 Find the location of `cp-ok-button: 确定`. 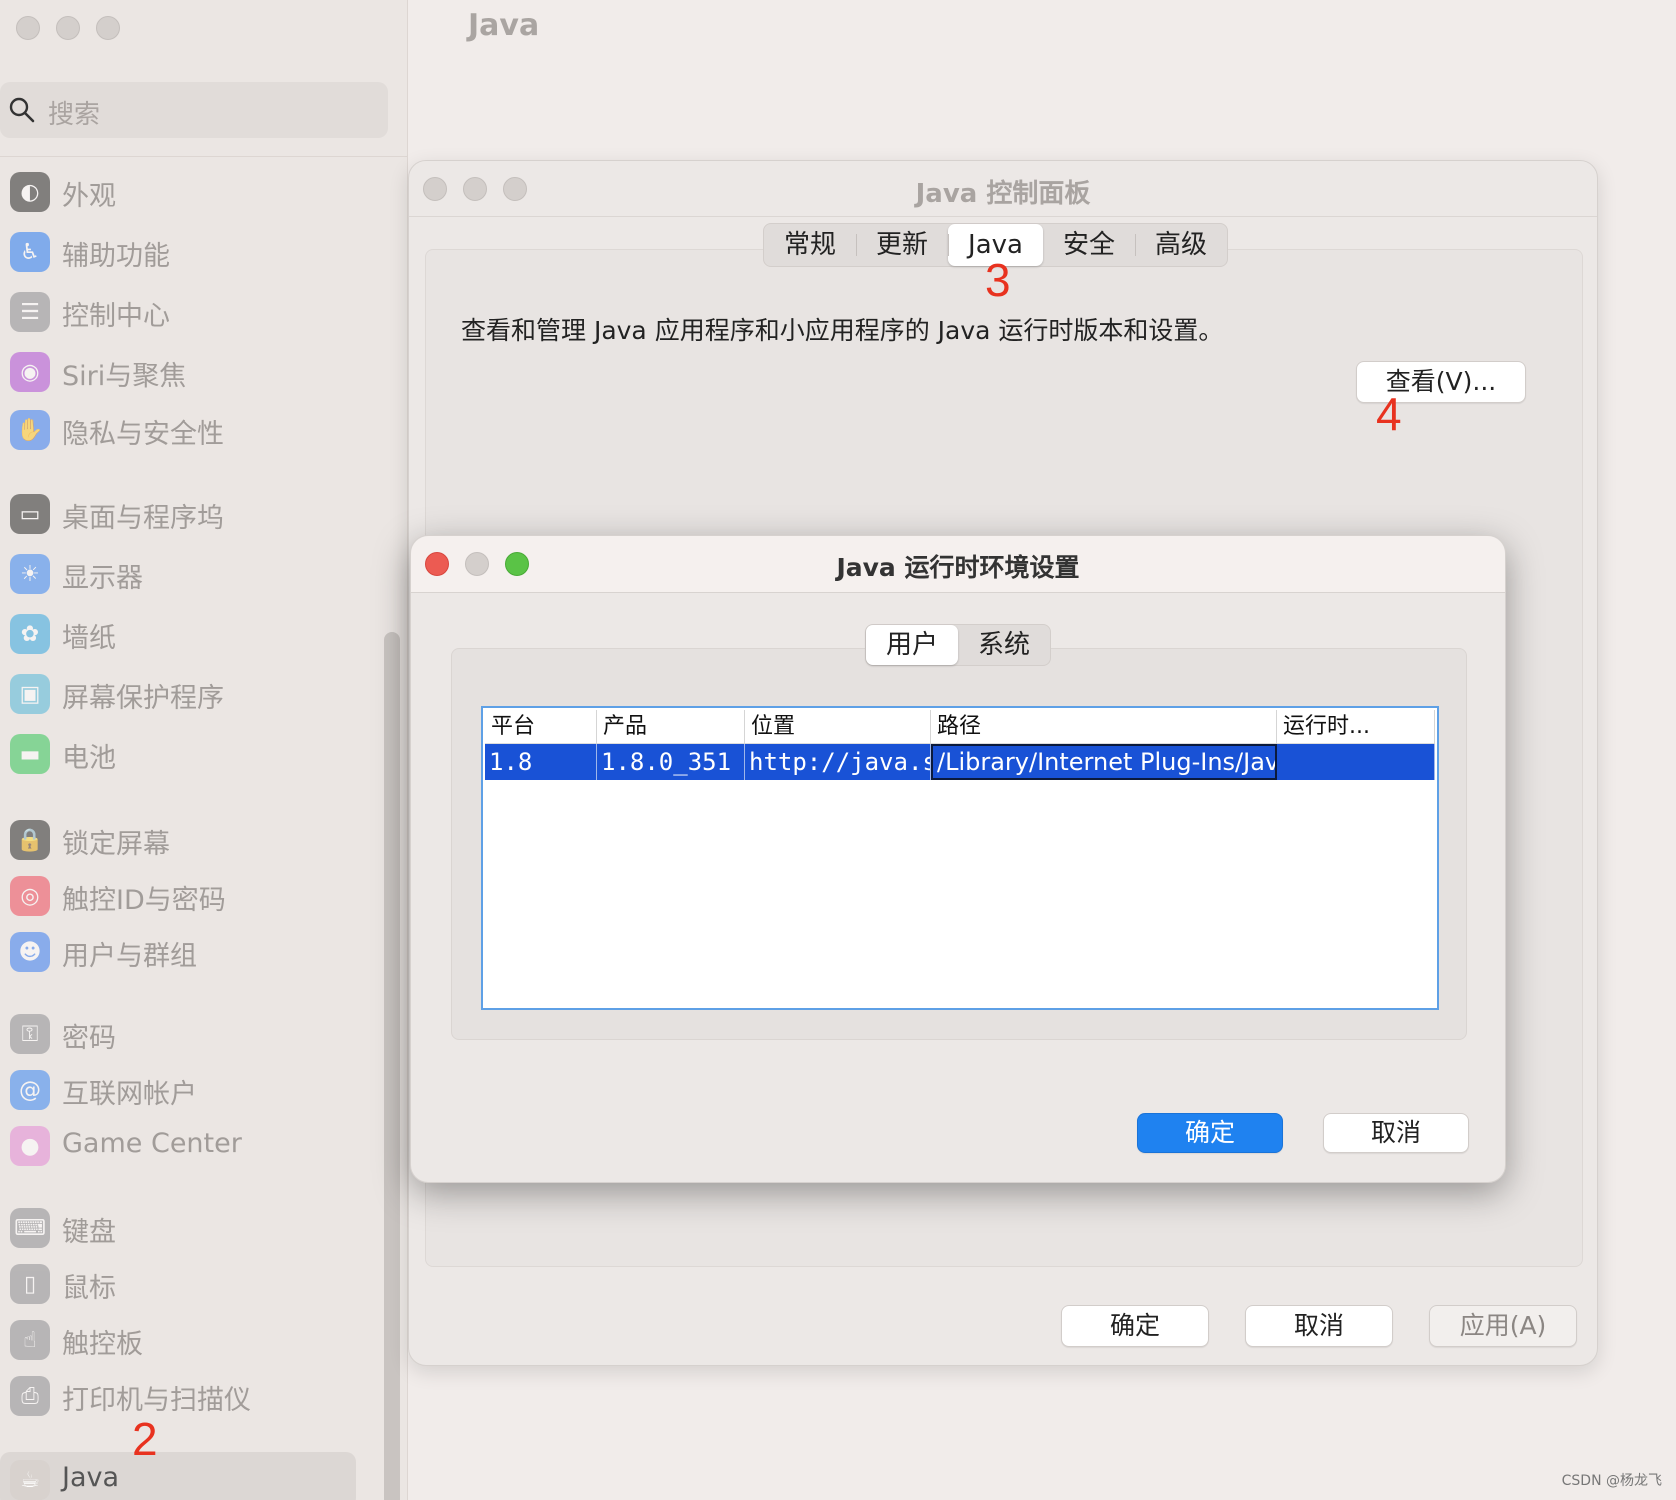

cp-ok-button: 确定 is located at coordinates (1135, 1326).